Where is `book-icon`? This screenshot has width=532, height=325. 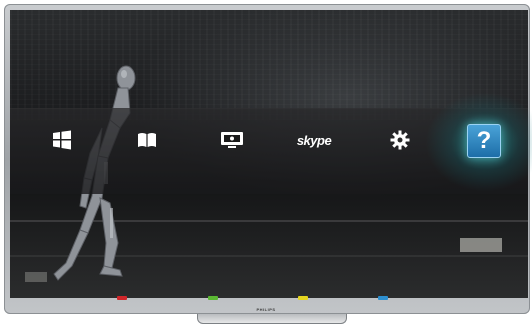 book-icon is located at coordinates (147, 140).